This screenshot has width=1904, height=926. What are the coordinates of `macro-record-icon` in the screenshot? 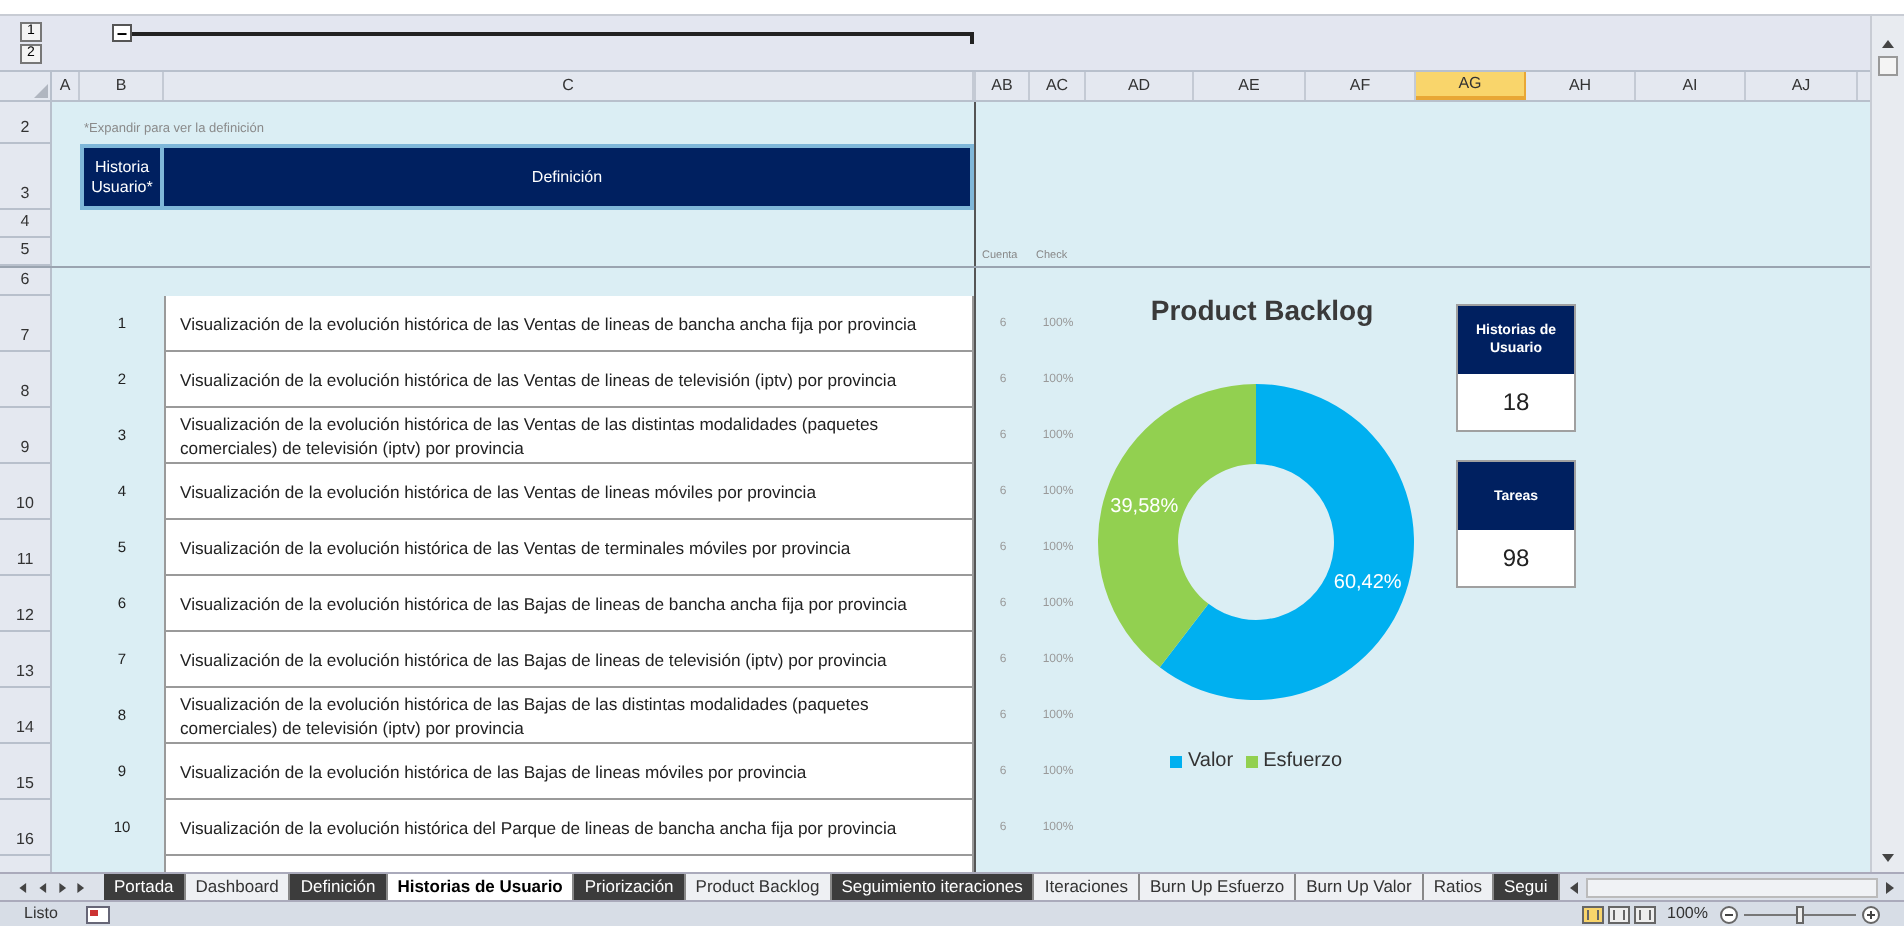 It's located at (97, 914).